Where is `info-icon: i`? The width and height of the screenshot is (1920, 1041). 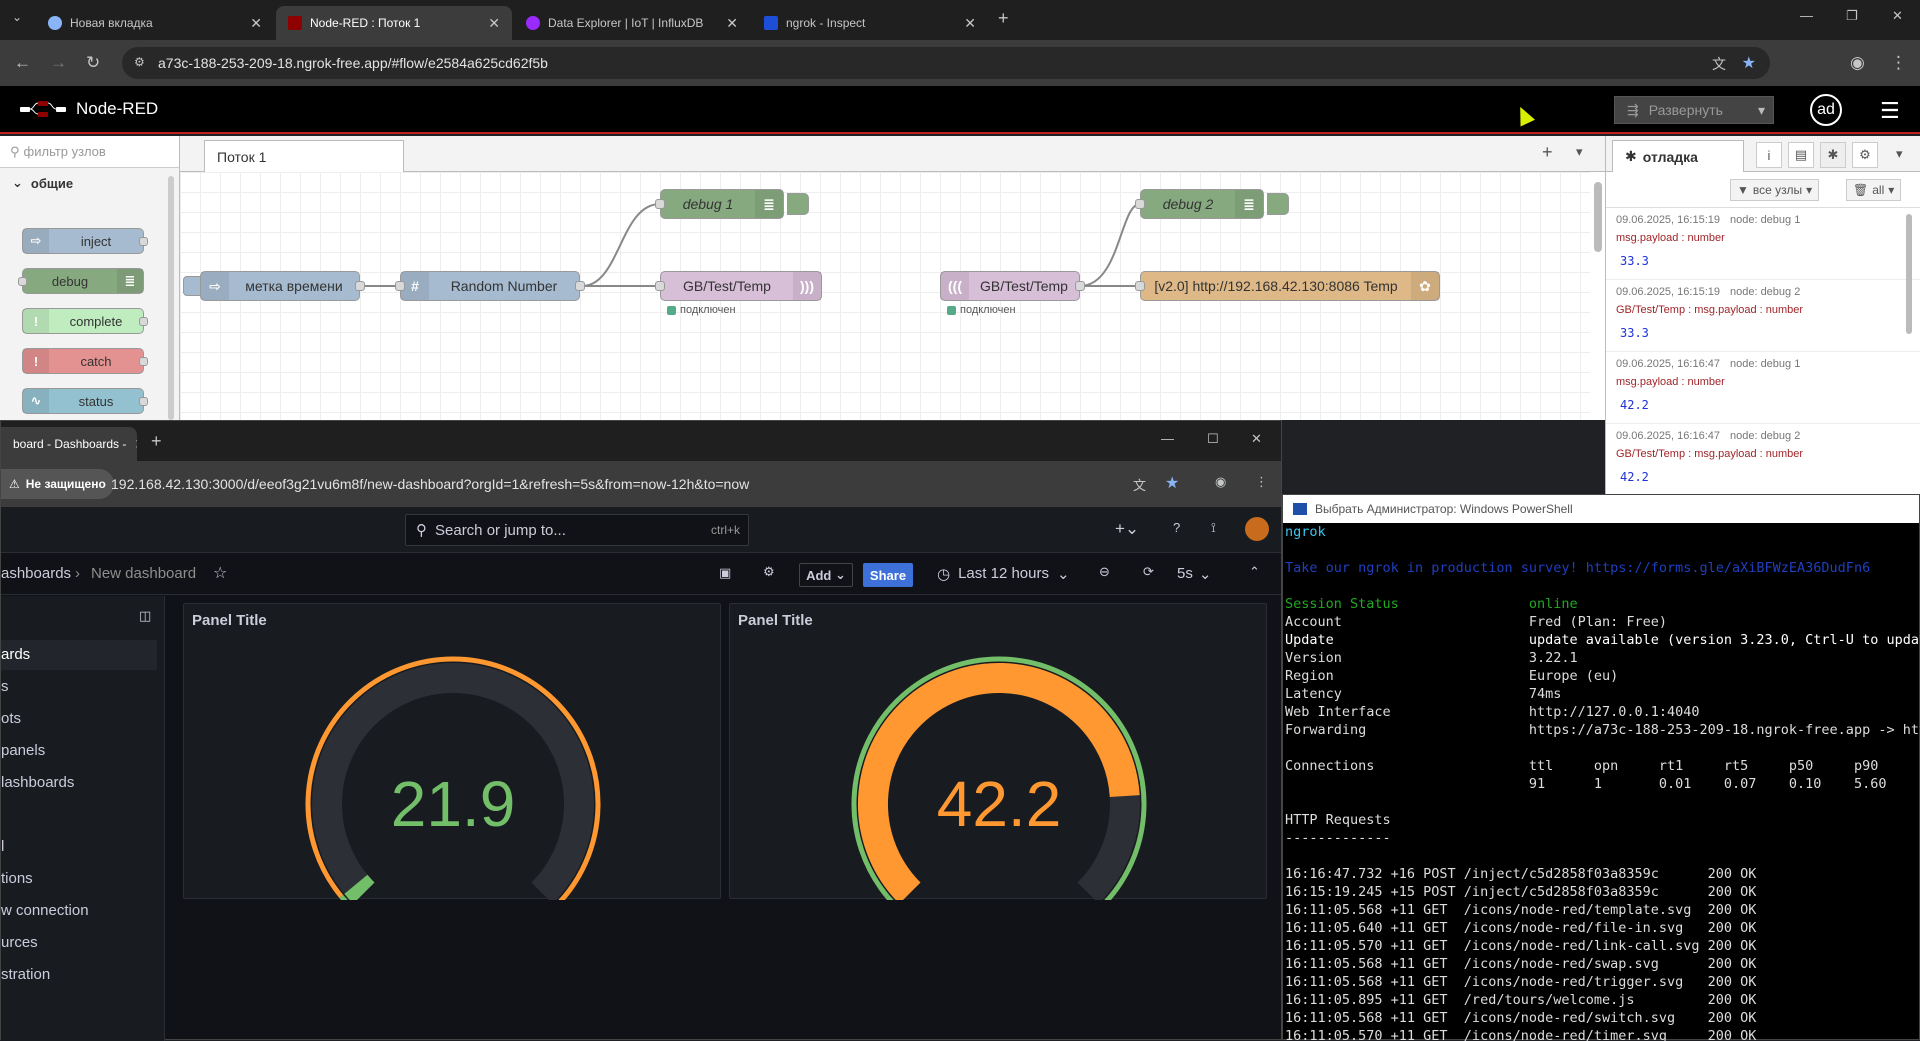
info-icon: i is located at coordinates (1769, 155).